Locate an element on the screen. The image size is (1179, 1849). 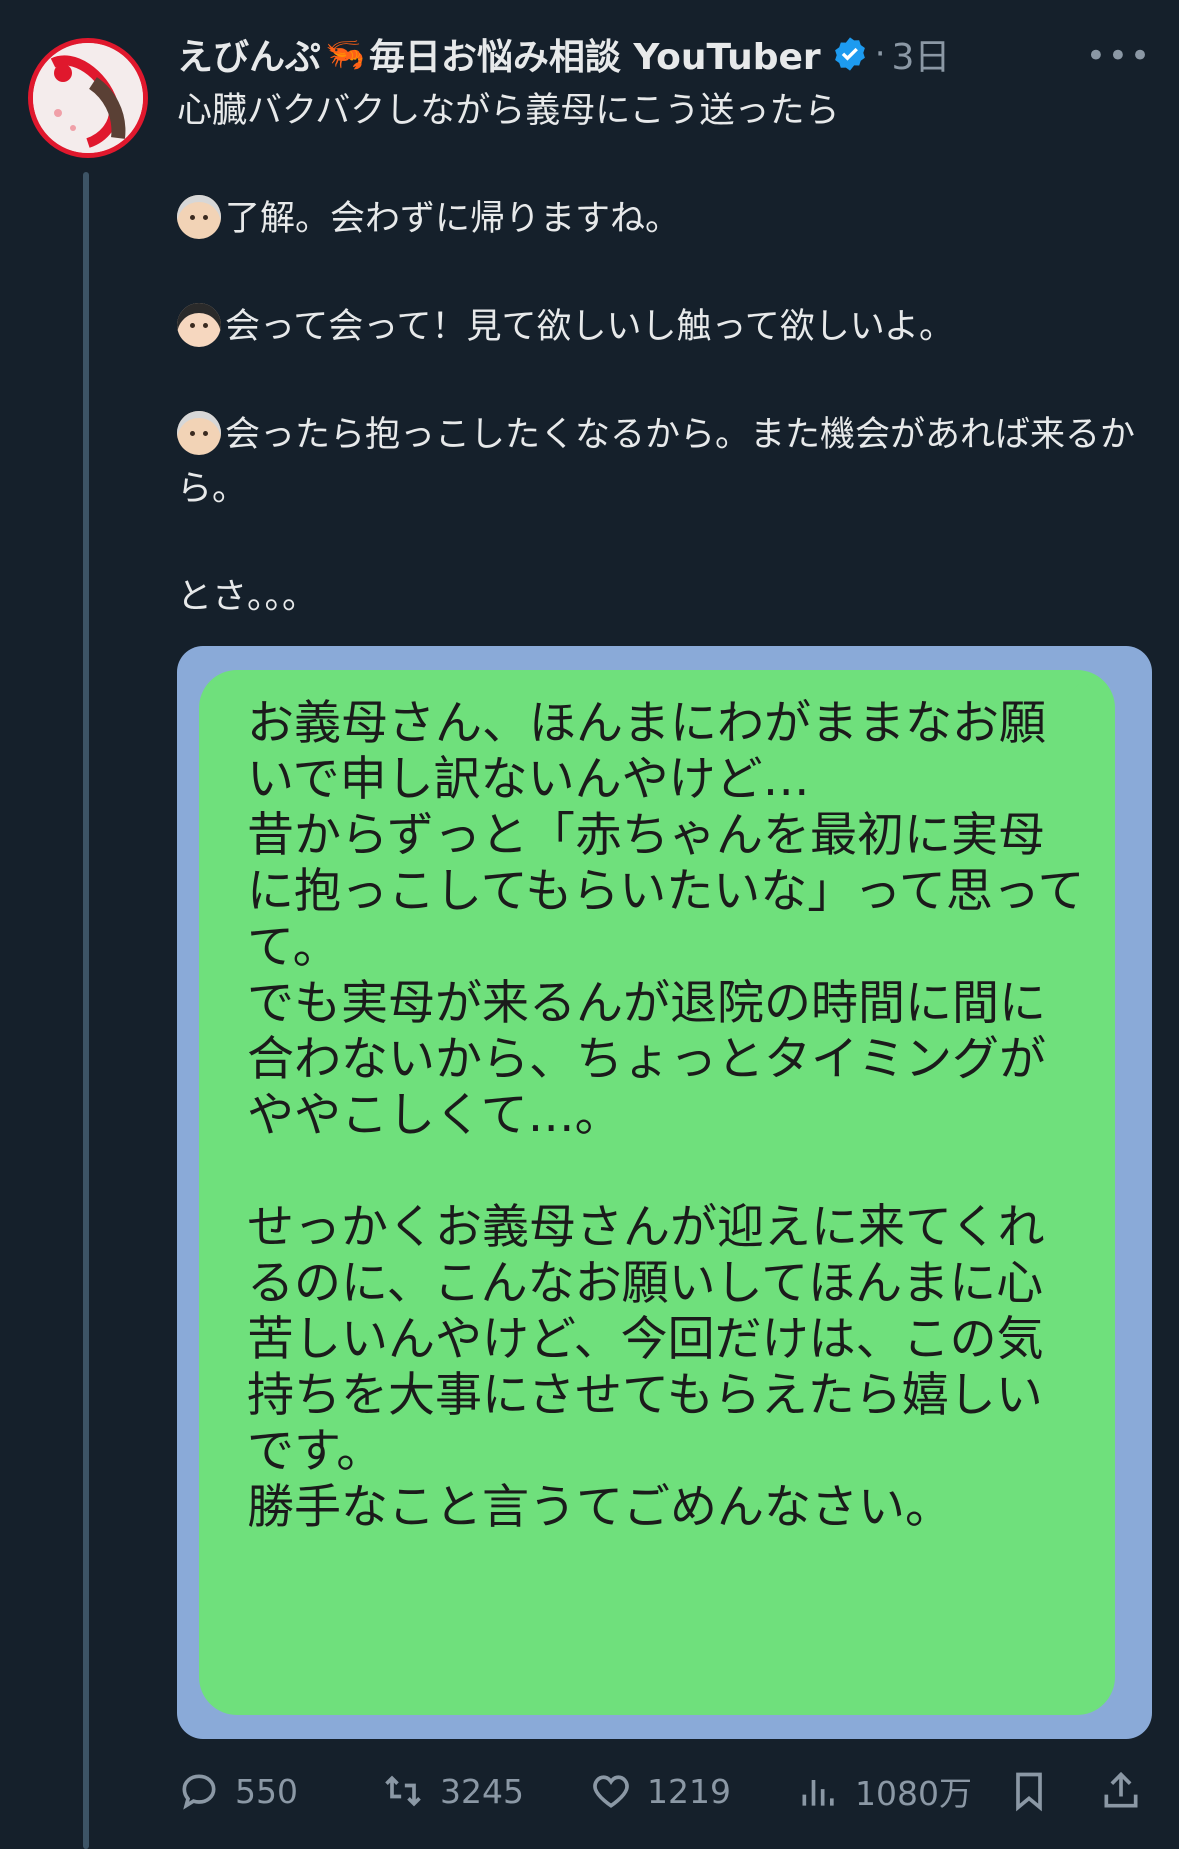
post-line-text: 会ったら抱っこしたくなるから。また機会があれば来るから。 is located at coordinates (656, 462).